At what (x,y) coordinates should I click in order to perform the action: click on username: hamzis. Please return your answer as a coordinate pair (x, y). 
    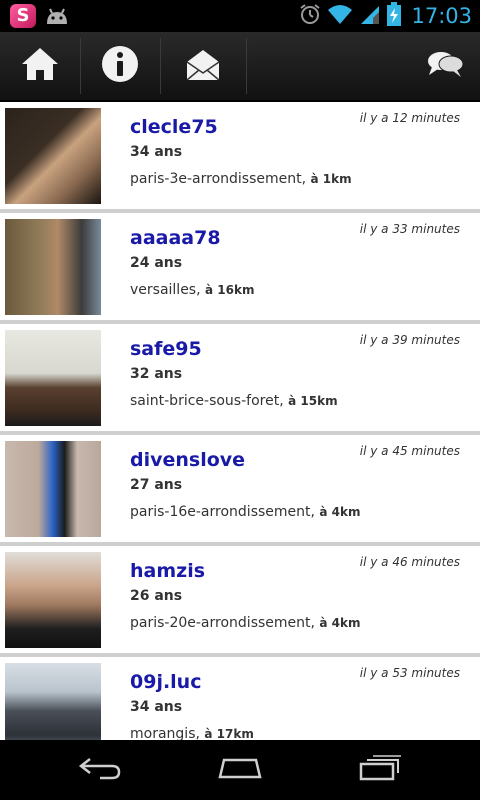
    Looking at the image, I should click on (168, 571).